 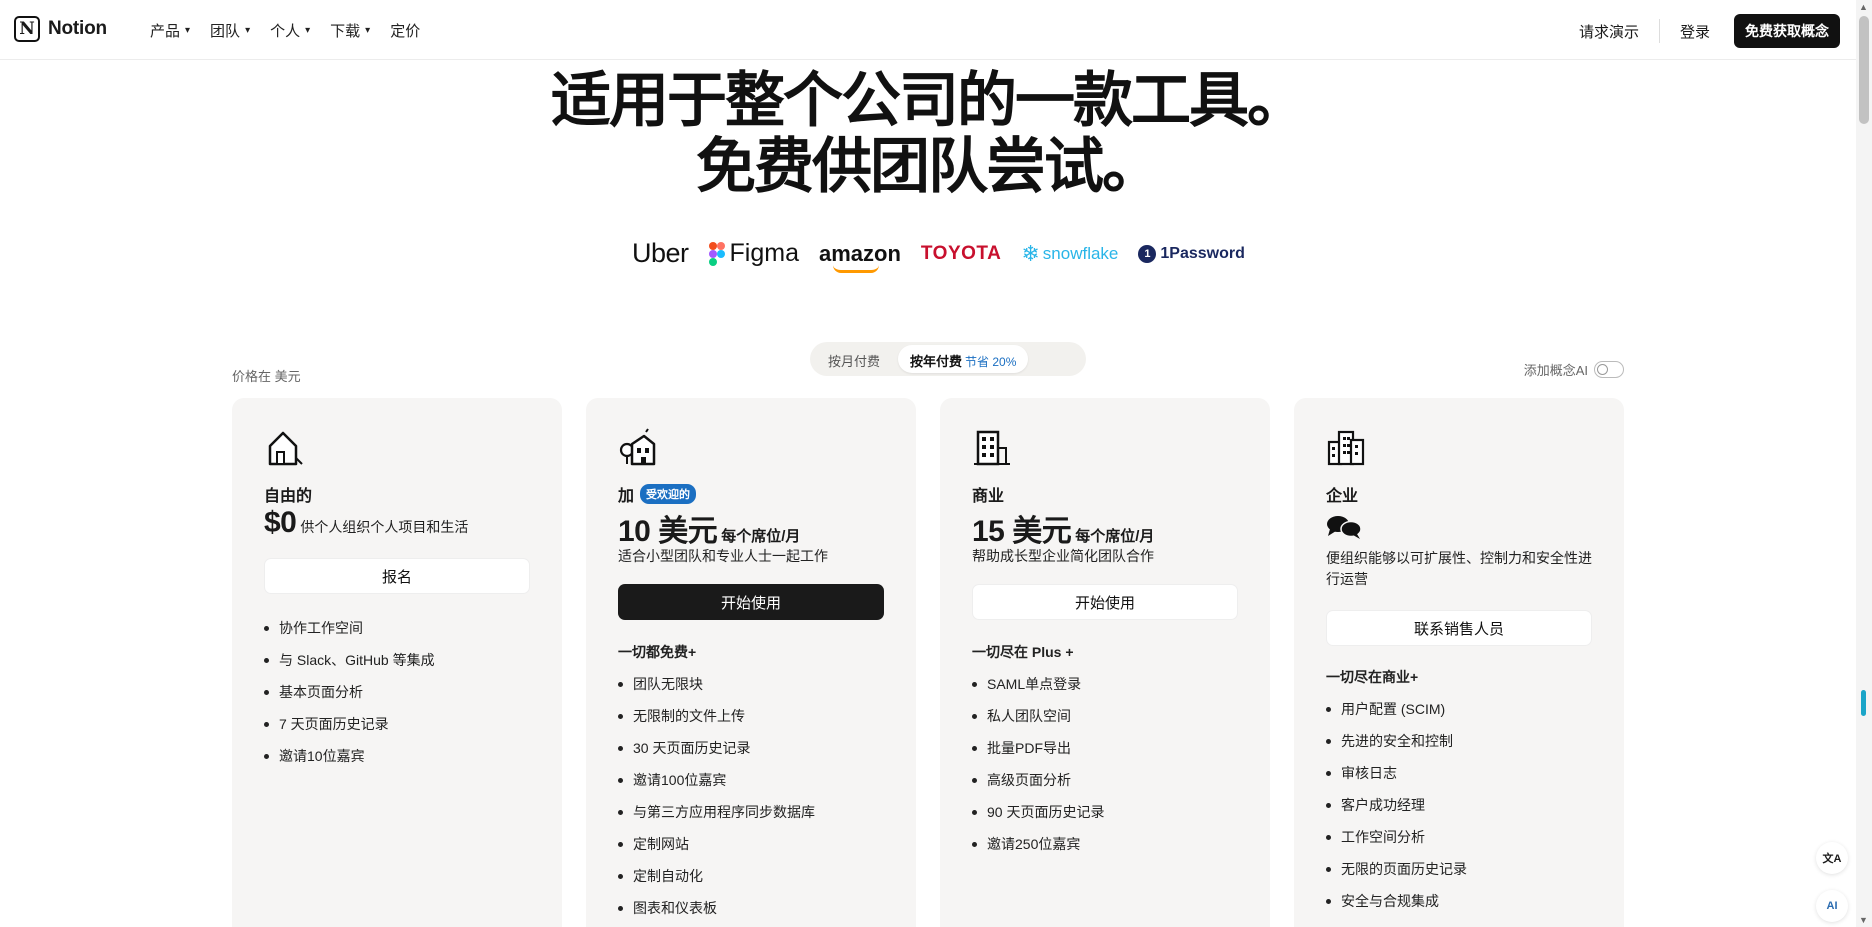 What do you see at coordinates (1038, 748) in the screenshot?
I see `list-item: 批量PDF导出` at bounding box center [1038, 748].